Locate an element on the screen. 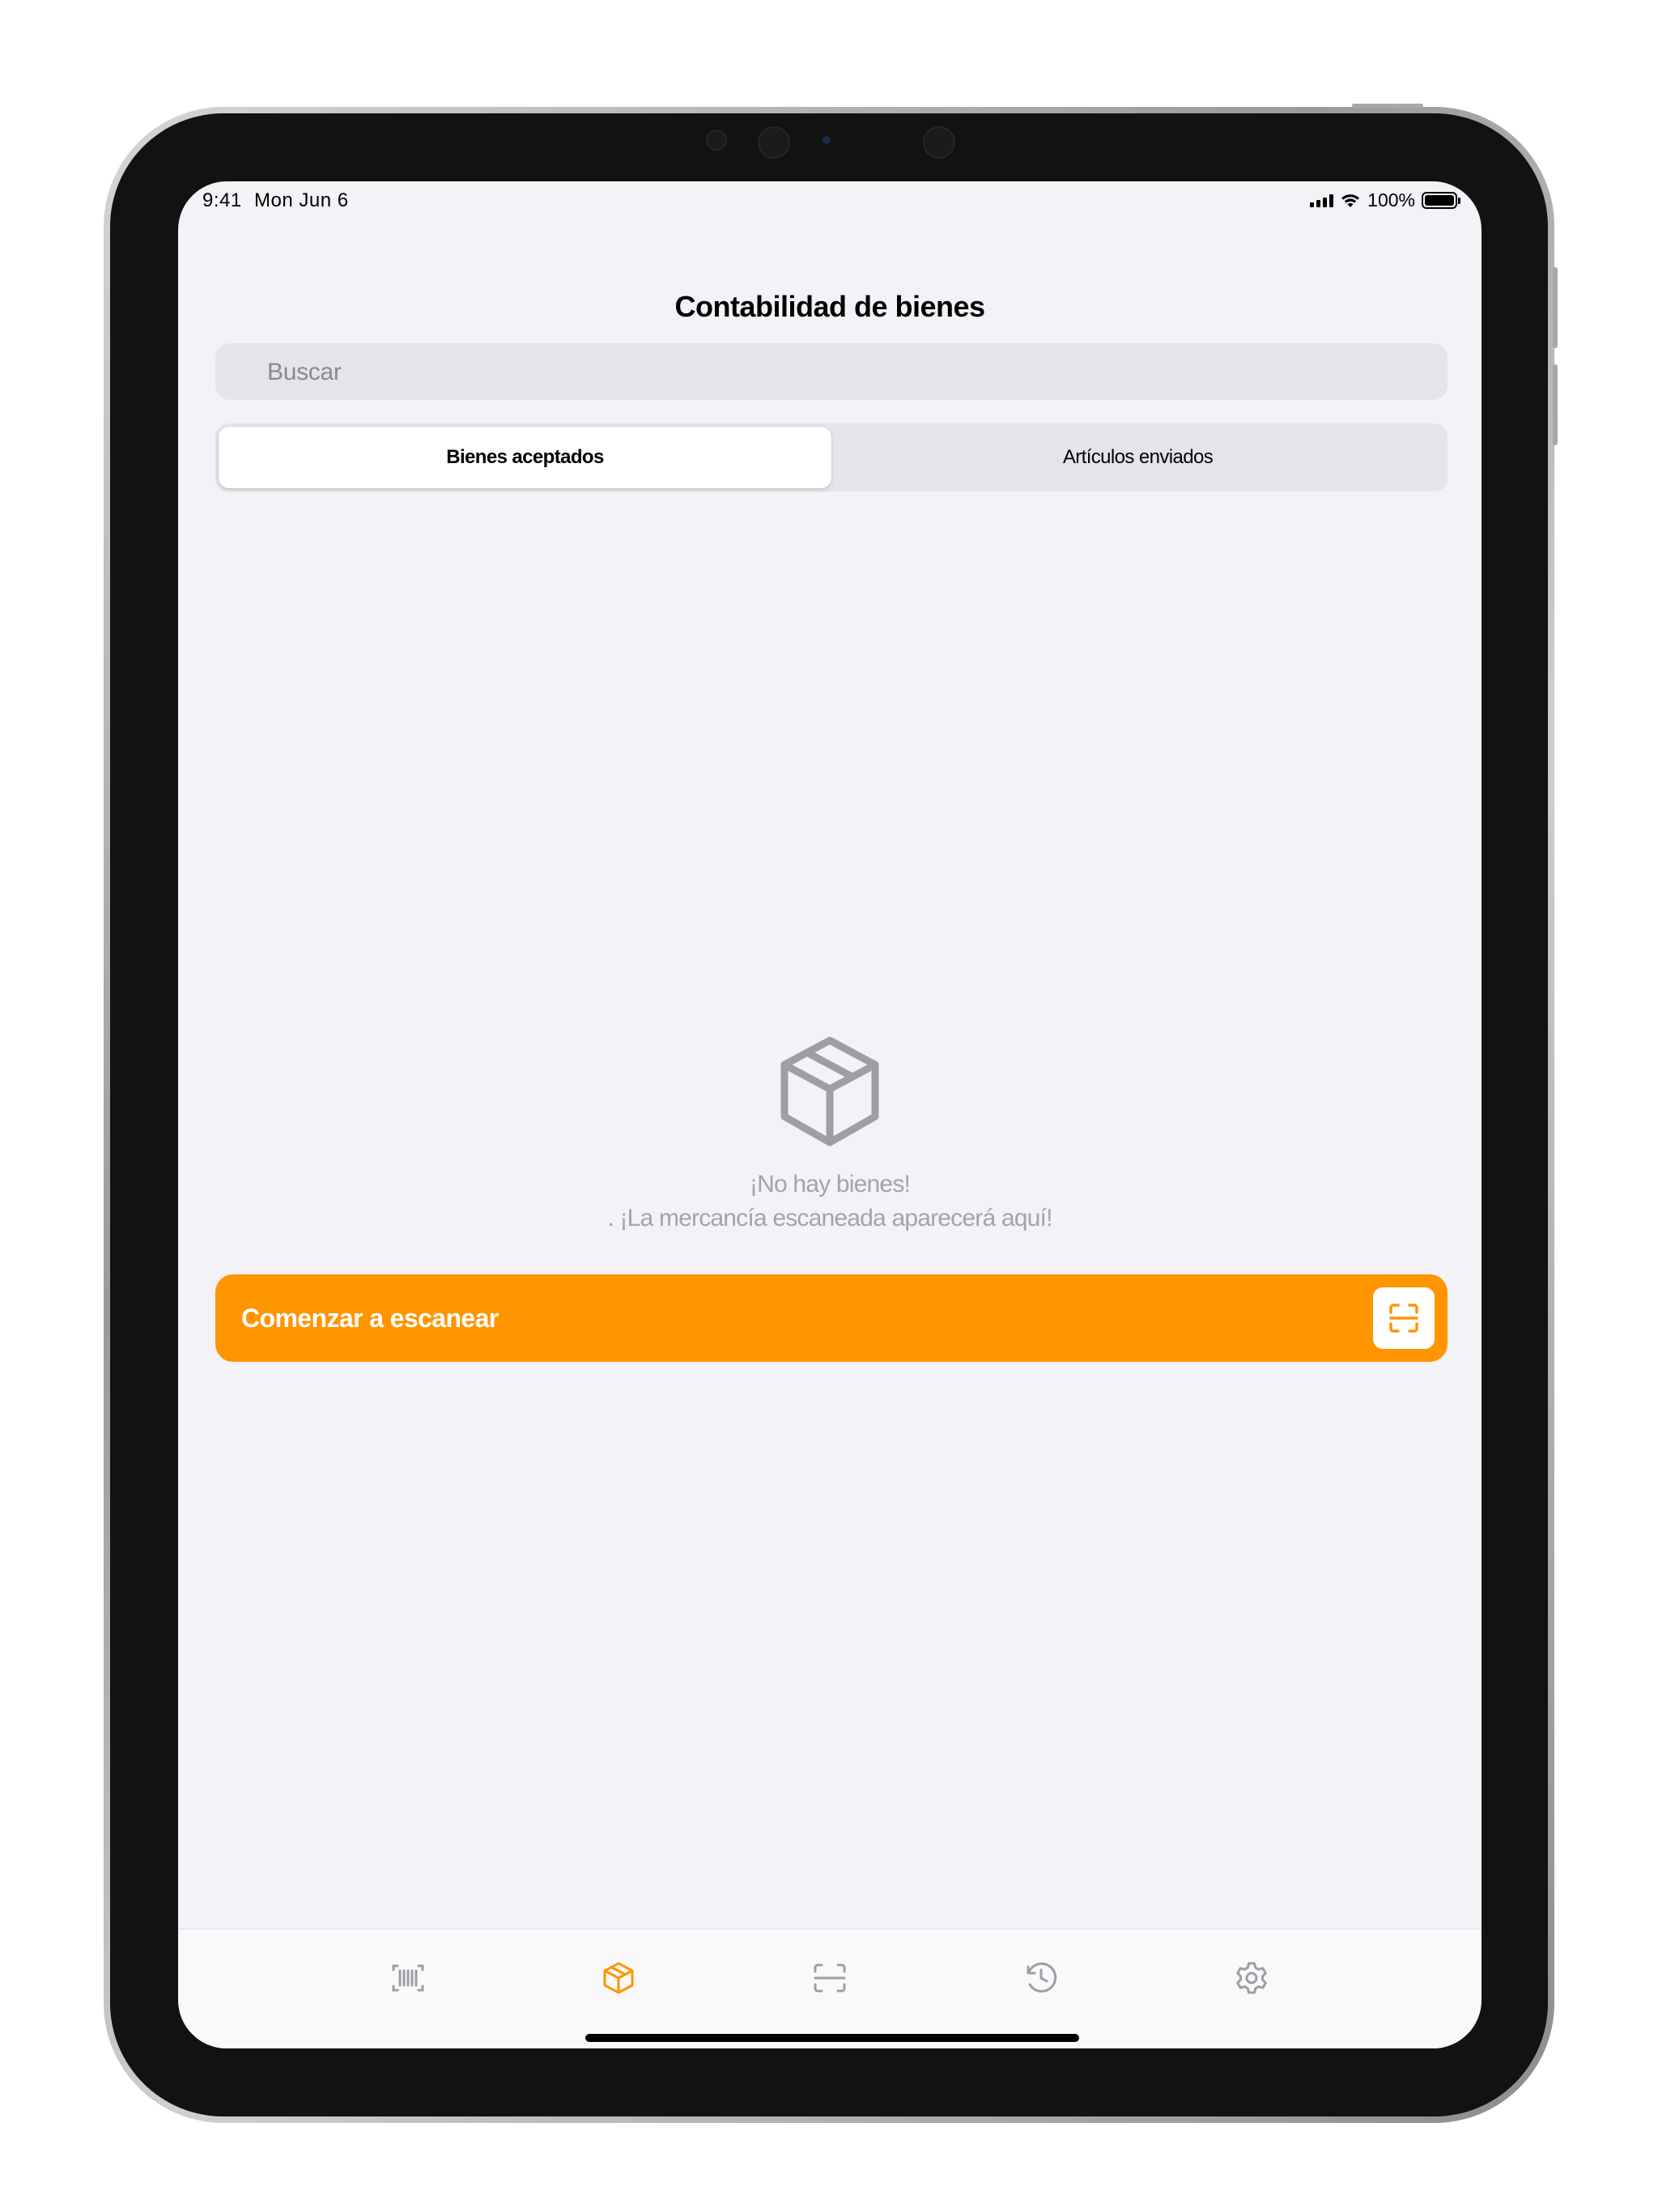  barcode-icon is located at coordinates (408, 1978).